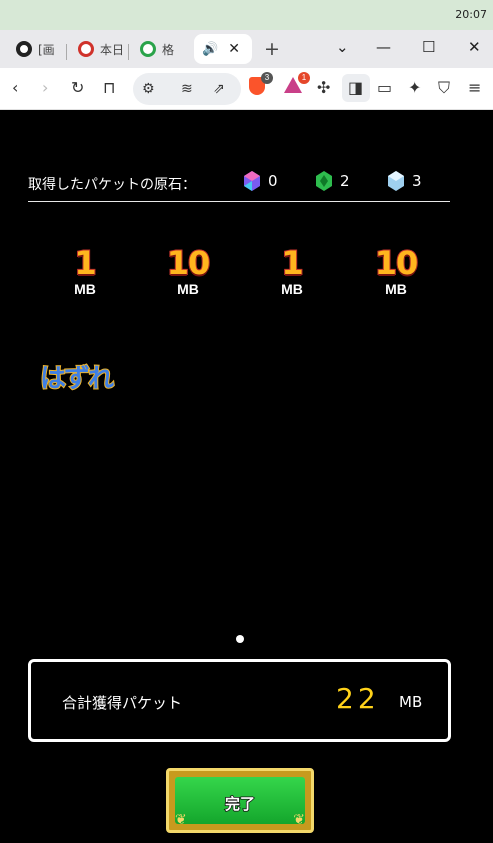  I want to click on crystal-gem-count: 3, so click(405, 181).